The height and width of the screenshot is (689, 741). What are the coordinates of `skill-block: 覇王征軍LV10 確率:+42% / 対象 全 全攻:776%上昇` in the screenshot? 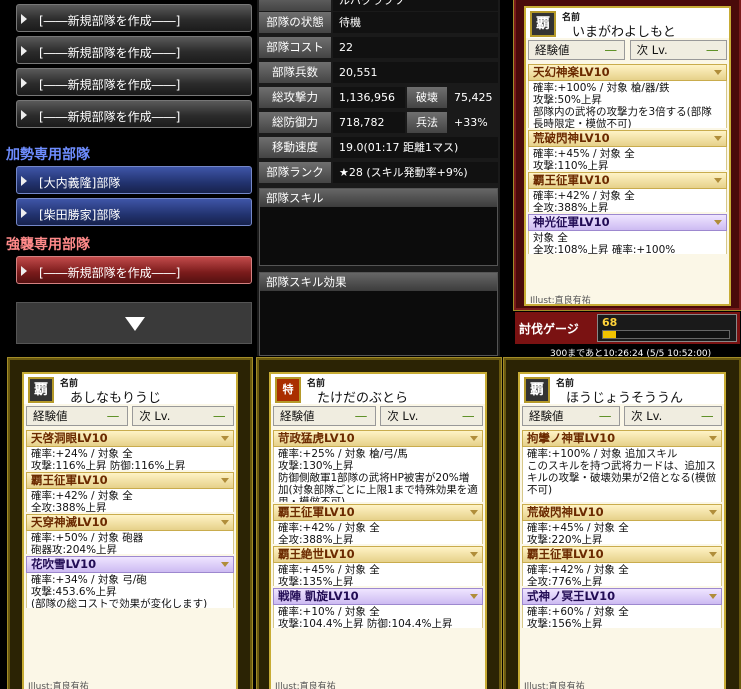 It's located at (622, 566).